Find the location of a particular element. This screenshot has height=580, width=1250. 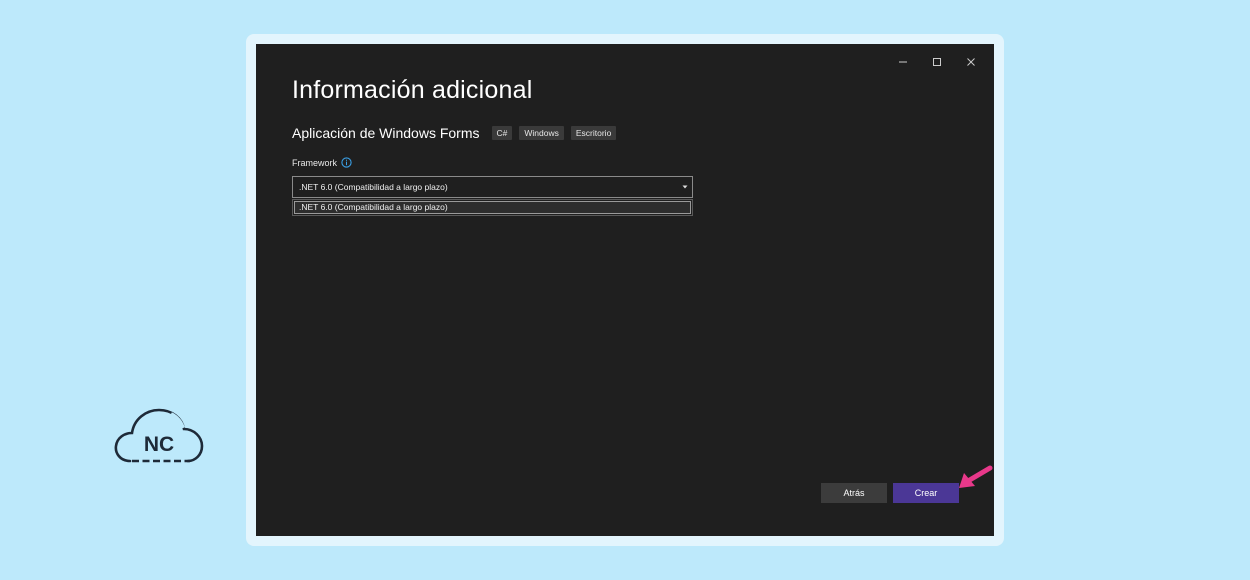

project-type-name: Aplicación de Windows Forms is located at coordinates (386, 133).